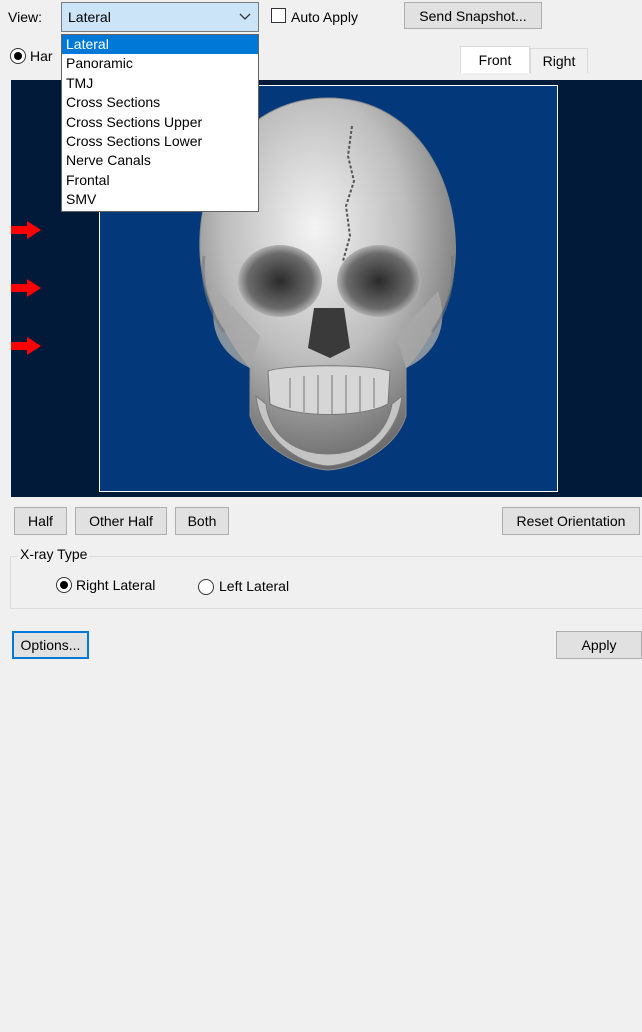 This screenshot has height=1032, width=642. Describe the element at coordinates (18, 56) in the screenshot. I see `half-mode-radio` at that location.